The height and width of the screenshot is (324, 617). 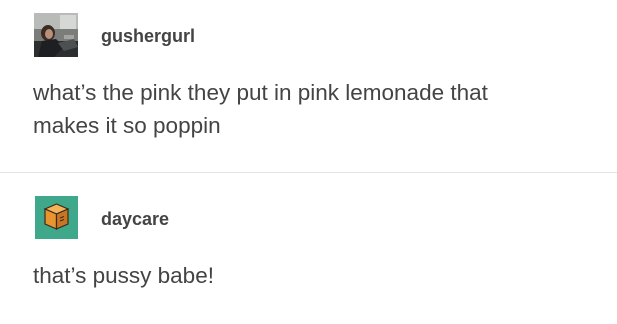 I want to click on post-text-line: that’s pussy babe!, so click(x=123, y=275).